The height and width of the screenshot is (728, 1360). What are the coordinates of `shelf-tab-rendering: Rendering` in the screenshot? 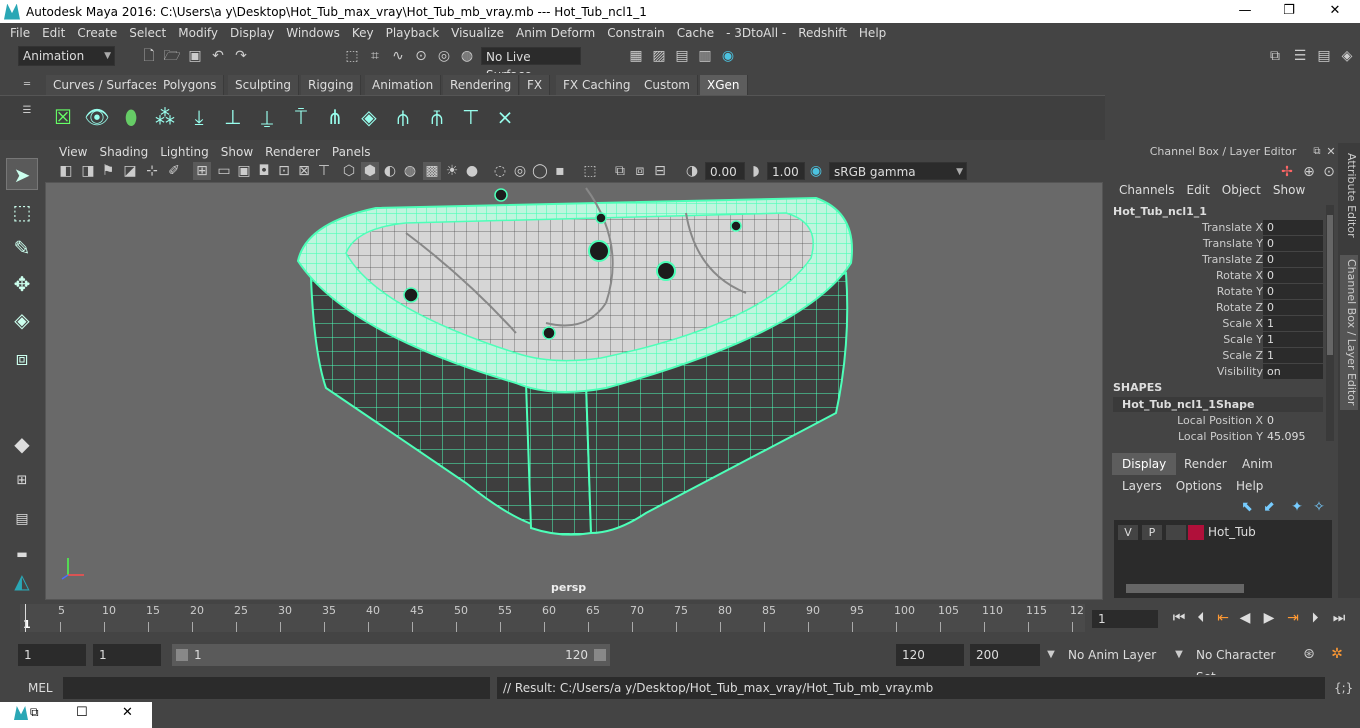 It's located at (481, 85).